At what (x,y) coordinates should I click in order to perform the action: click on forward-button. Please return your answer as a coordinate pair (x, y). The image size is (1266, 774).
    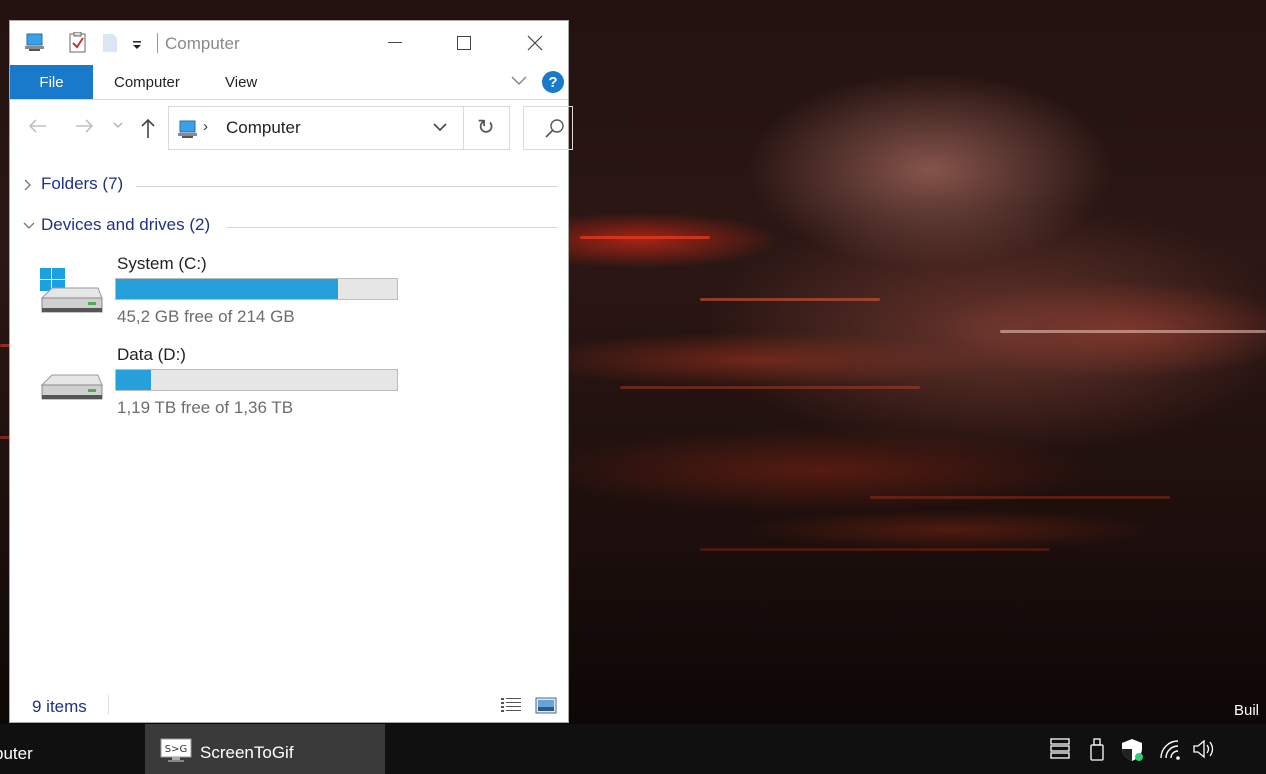
    Looking at the image, I should click on (84, 129).